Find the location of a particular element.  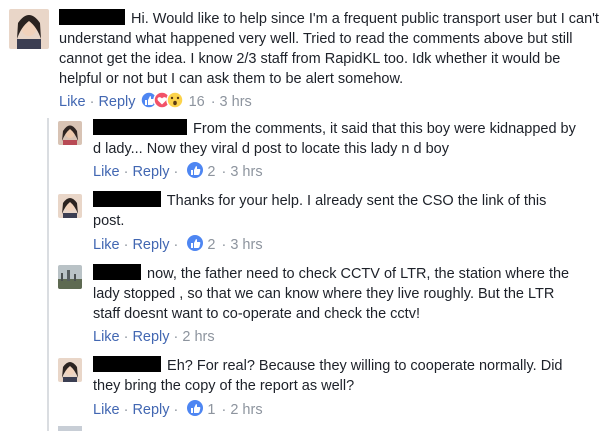

comment-actions: Like · Reply · 2 hrs is located at coordinates (154, 337).